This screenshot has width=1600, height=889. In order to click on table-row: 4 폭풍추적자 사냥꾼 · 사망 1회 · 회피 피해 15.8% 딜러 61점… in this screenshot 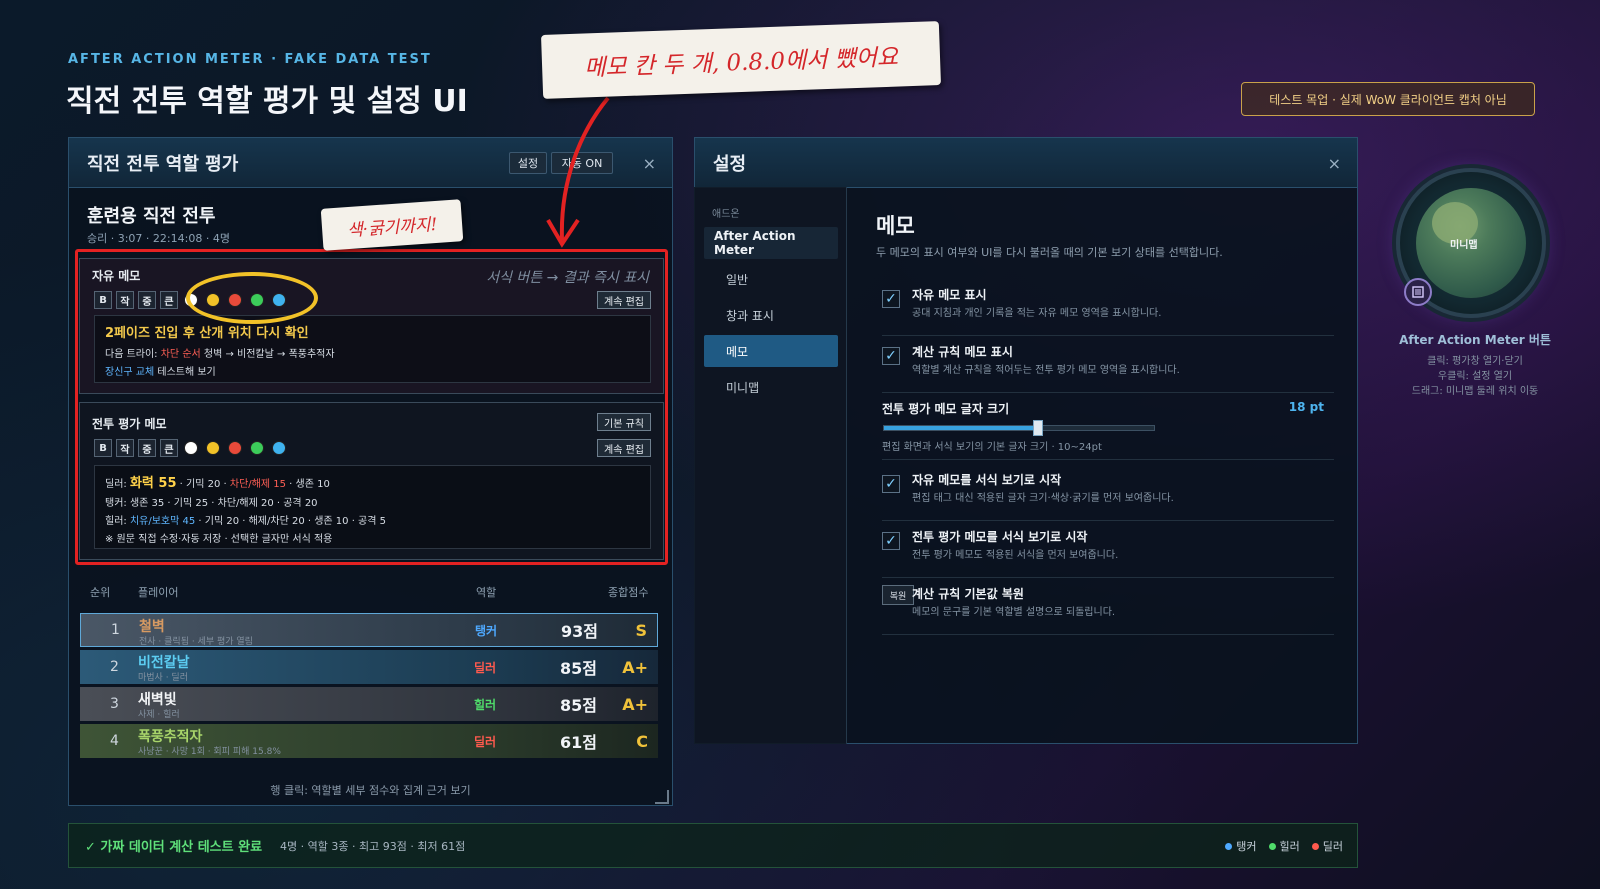, I will do `click(369, 741)`.